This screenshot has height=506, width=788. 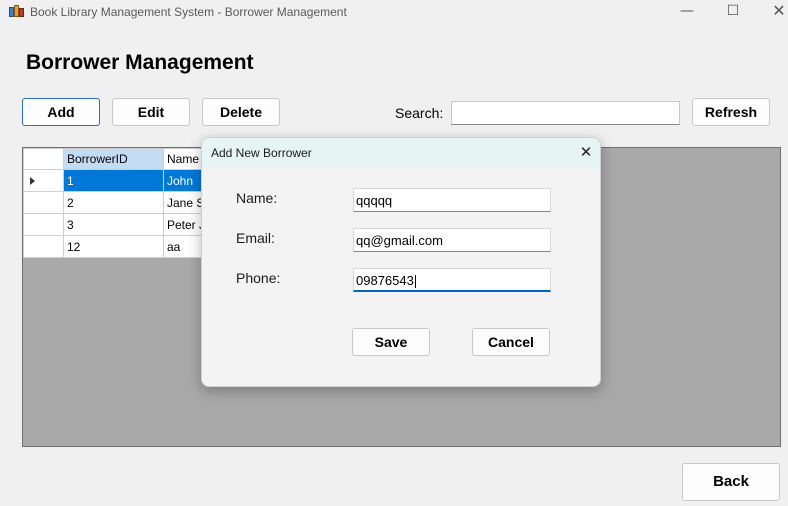 I want to click on books-app-icon, so click(x=16, y=12).